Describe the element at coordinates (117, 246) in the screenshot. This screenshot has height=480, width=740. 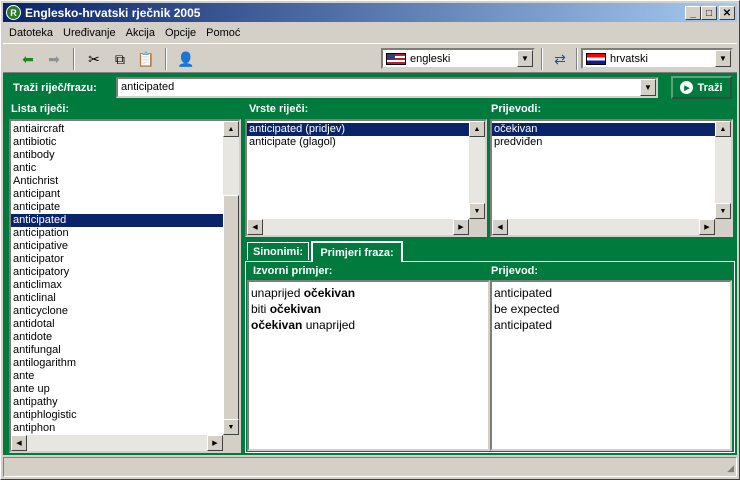
I see `list-item: anticipative` at that location.